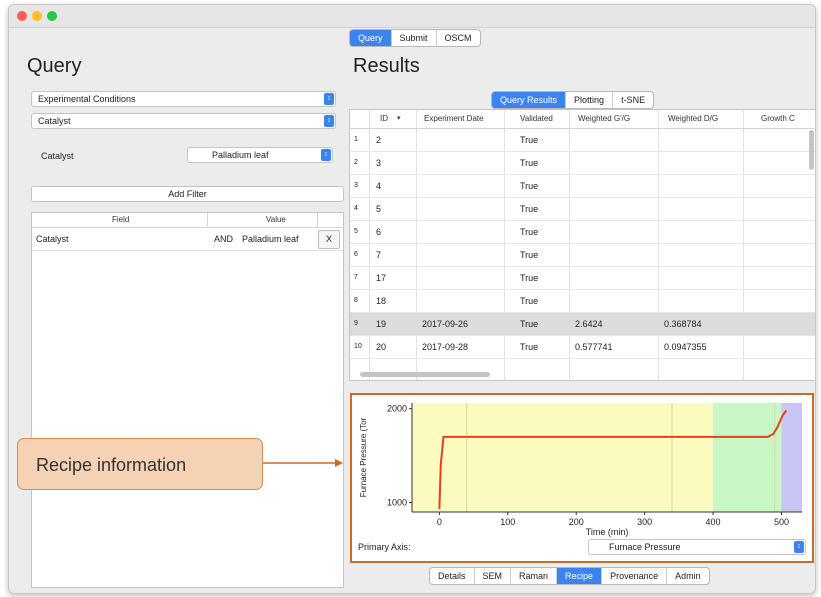 This screenshot has width=821, height=597. I want to click on tab-recipe: Recipe, so click(580, 576).